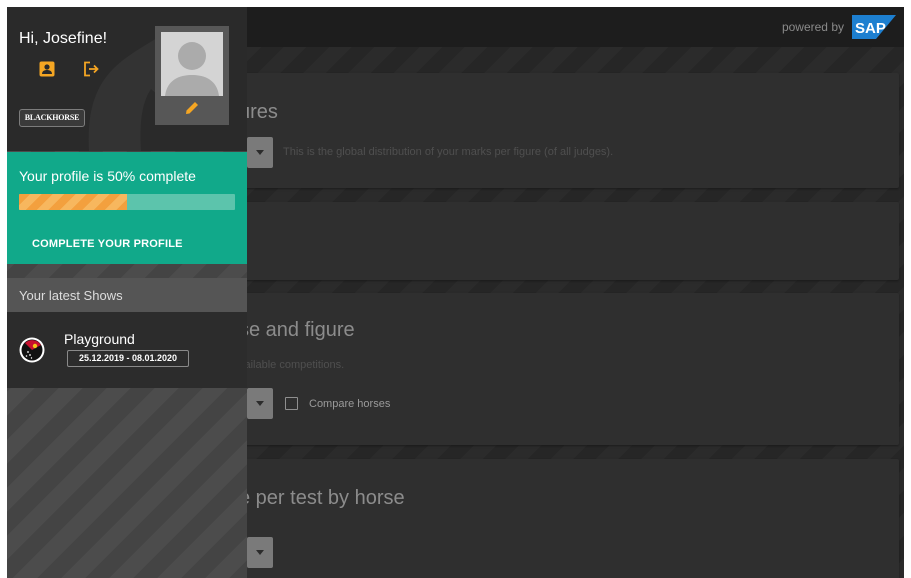 Image resolution: width=911 pixels, height=578 pixels. Describe the element at coordinates (297, 330) in the screenshot. I see `card-title: se and figure` at that location.